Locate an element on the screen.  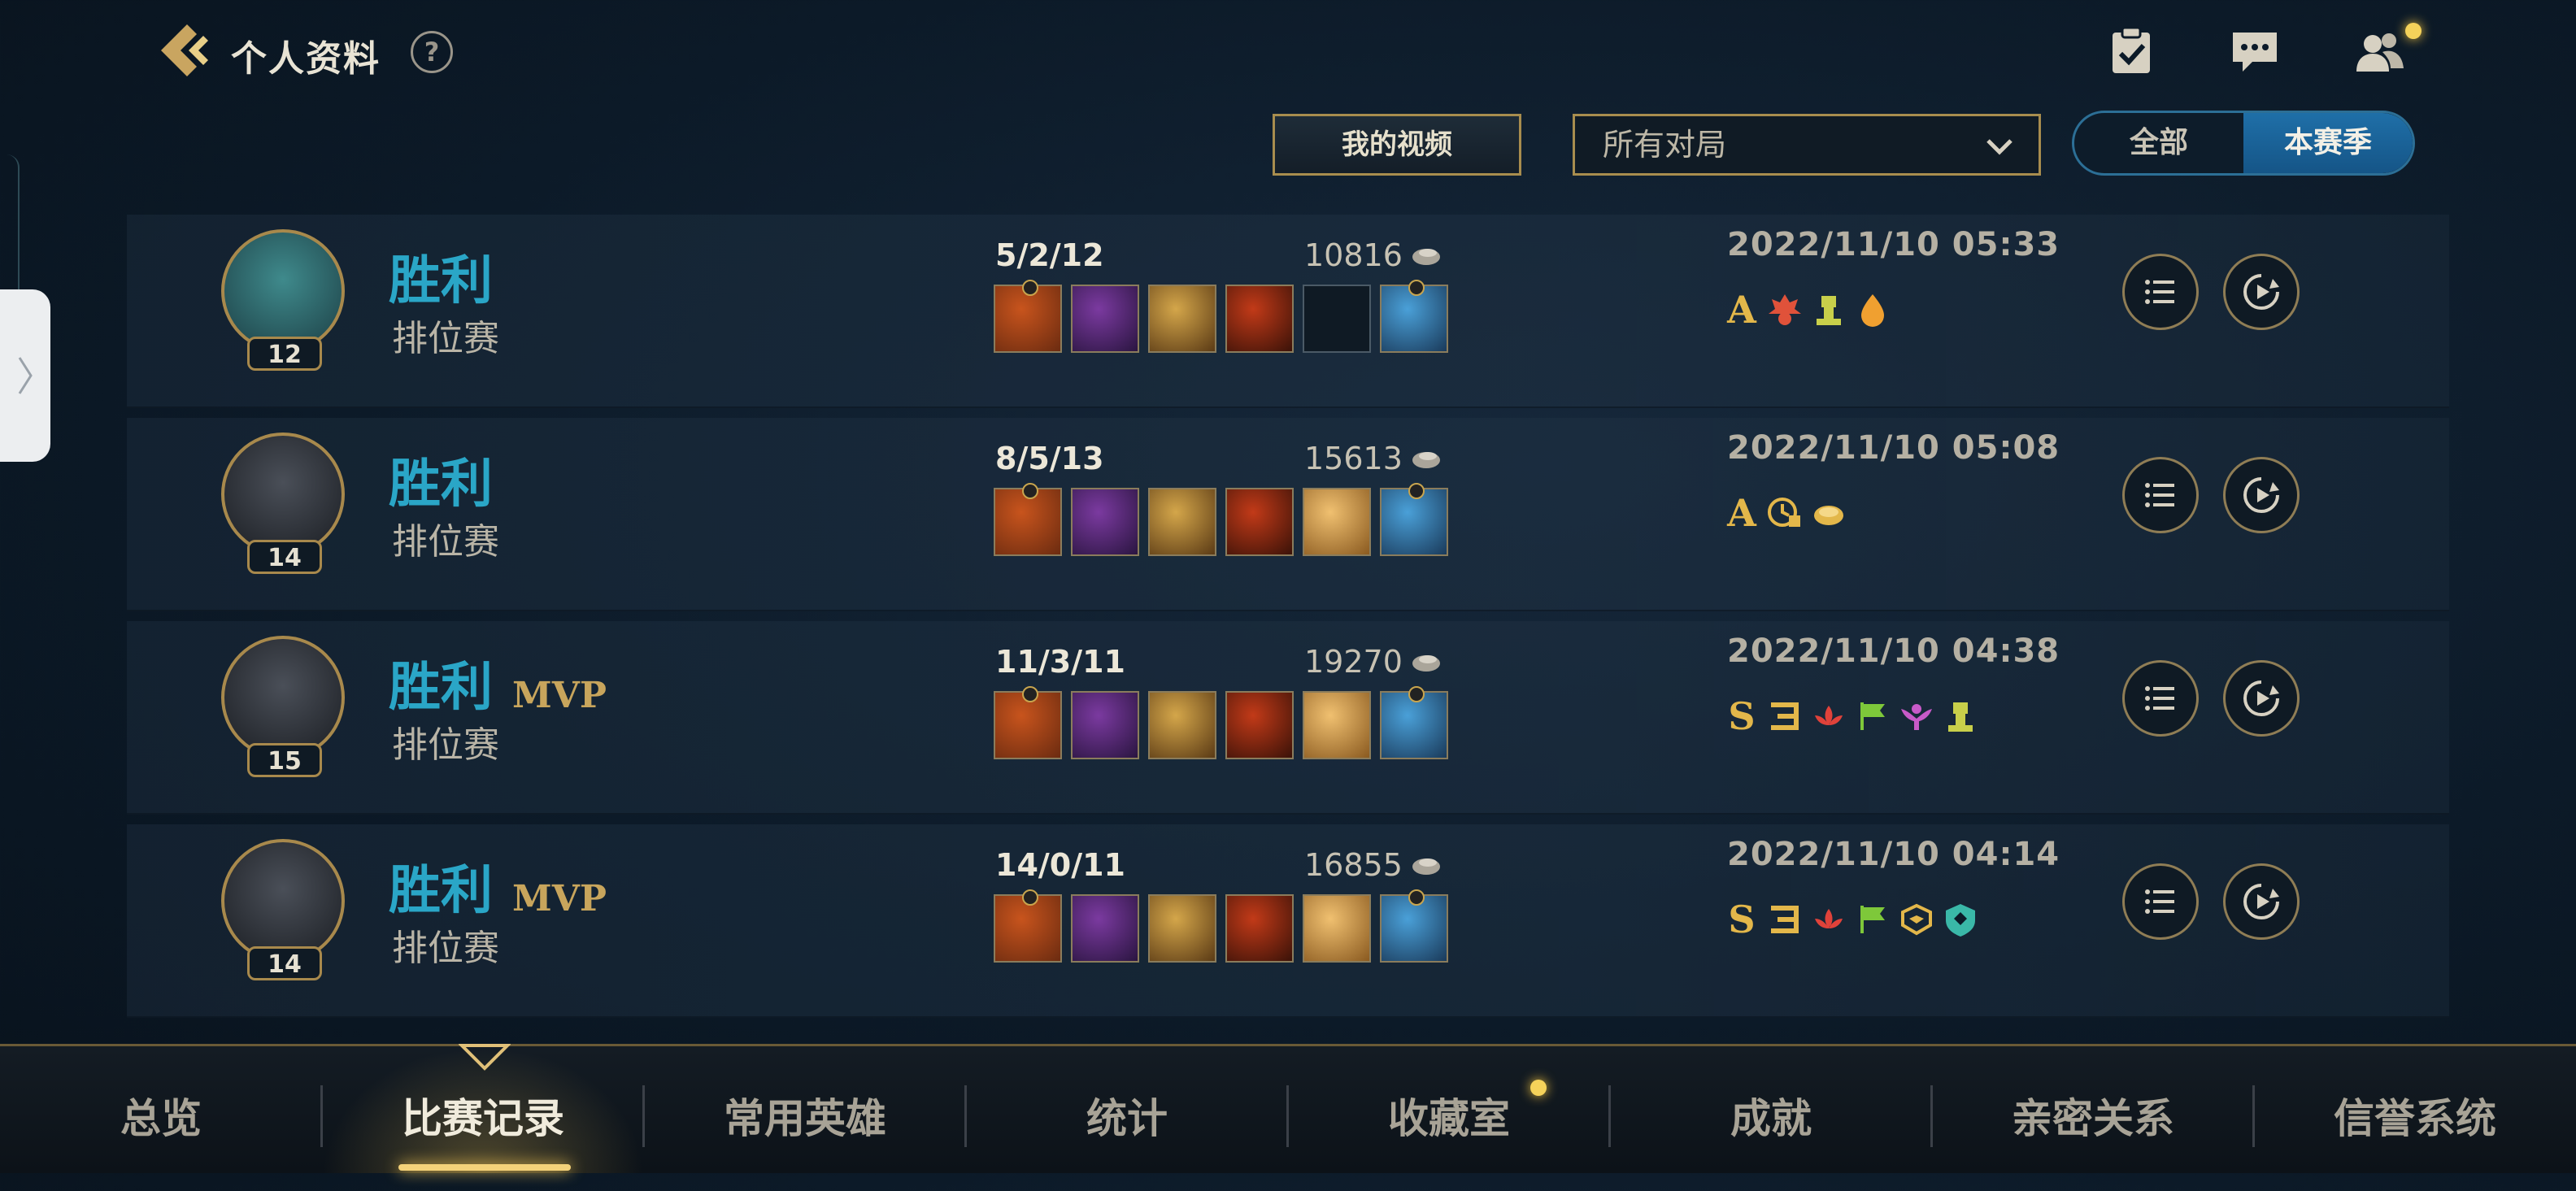
item-build is located at coordinates (1221, 926).